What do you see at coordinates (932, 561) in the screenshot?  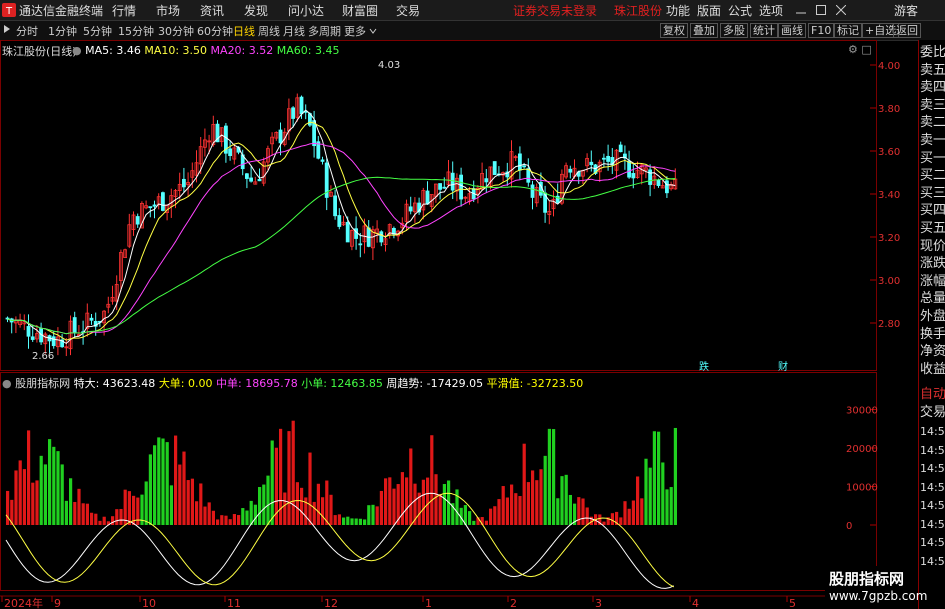 I see `tick-time: 14:56` at bounding box center [932, 561].